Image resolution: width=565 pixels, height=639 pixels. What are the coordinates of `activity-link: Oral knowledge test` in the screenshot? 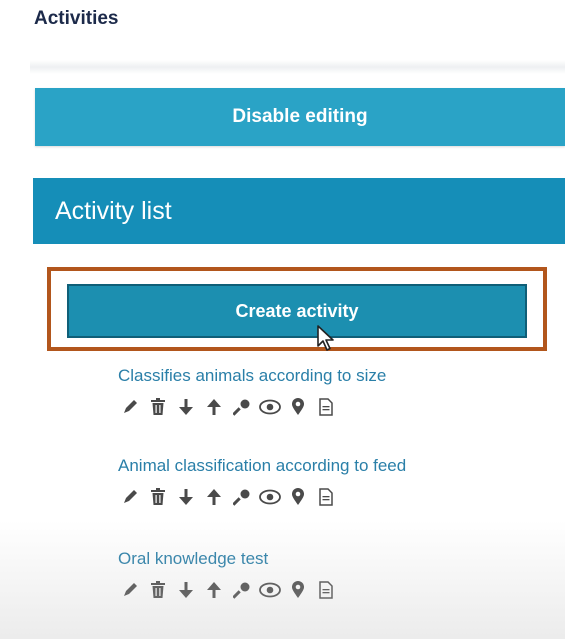 It's located at (230, 559).